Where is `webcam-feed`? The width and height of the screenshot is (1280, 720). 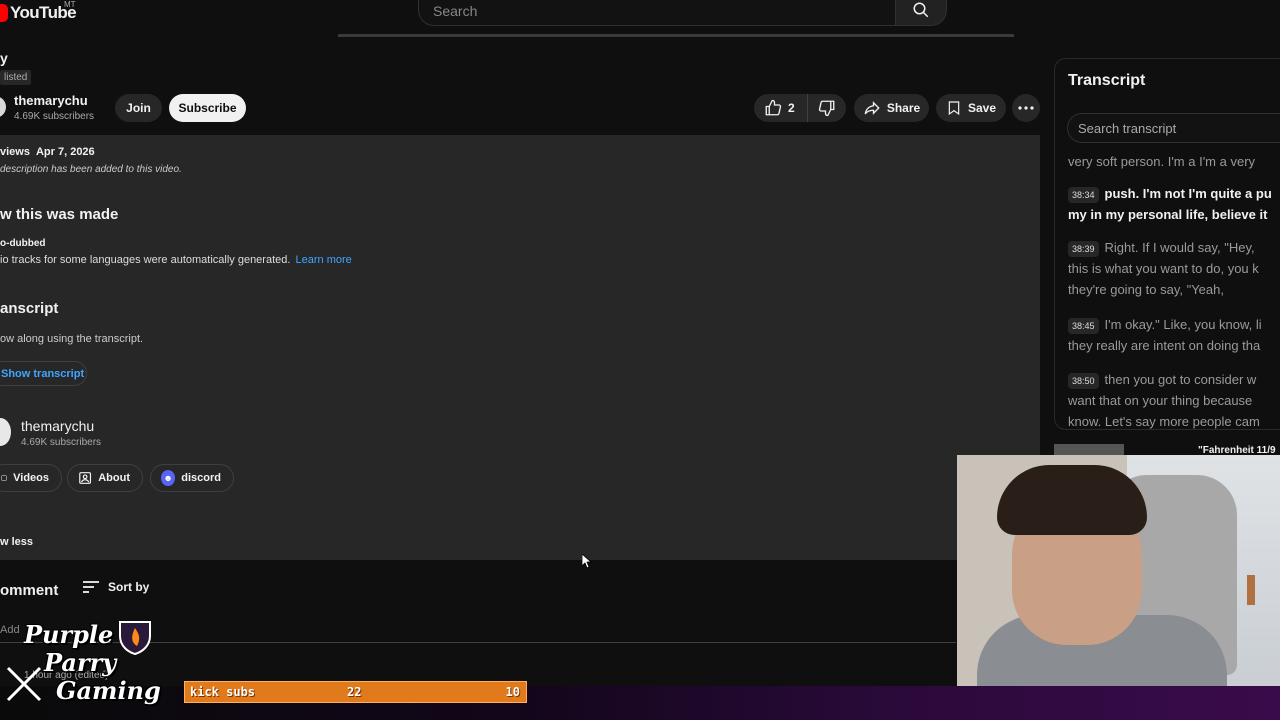 webcam-feed is located at coordinates (1118, 570).